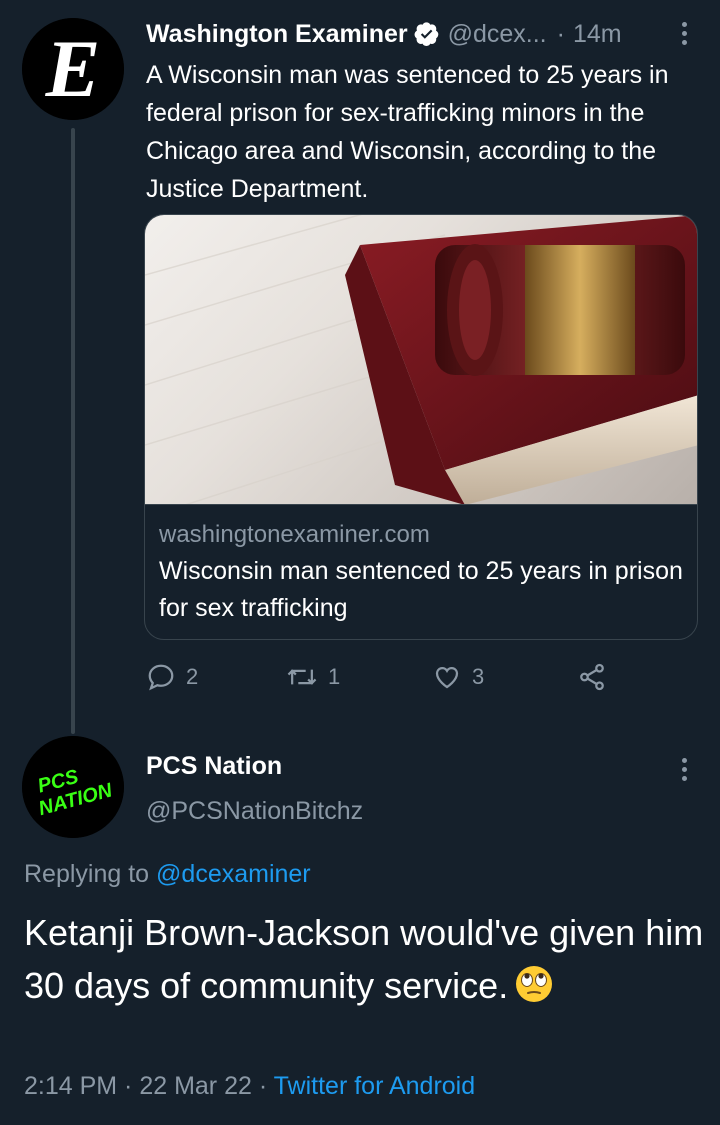 Image resolution: width=720 pixels, height=1125 pixels. Describe the element at coordinates (294, 534) in the screenshot. I see `link-card-domain: washingtonexaminer.com` at that location.